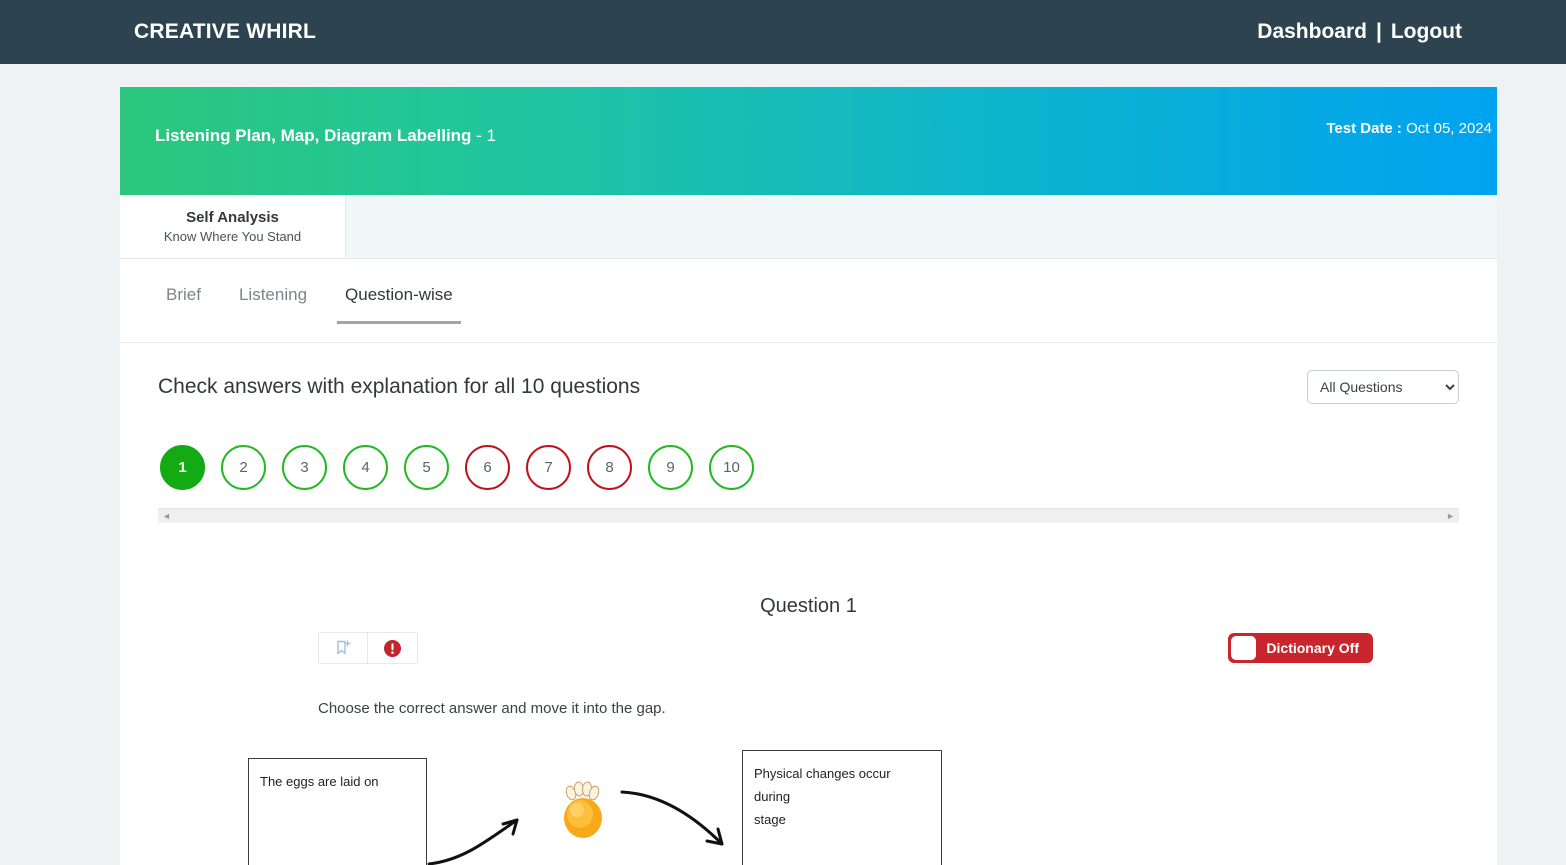 The image size is (1566, 865). I want to click on report-issue-icon, so click(392, 648).